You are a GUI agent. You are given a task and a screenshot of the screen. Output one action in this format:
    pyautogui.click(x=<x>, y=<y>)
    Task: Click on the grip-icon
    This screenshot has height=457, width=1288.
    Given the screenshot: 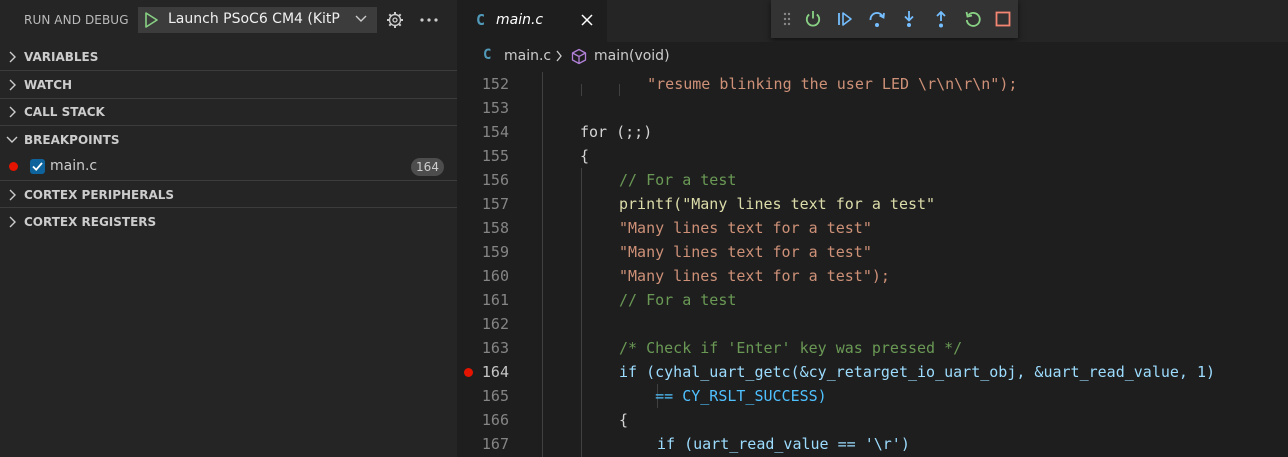 What is the action you would take?
    pyautogui.click(x=787, y=19)
    